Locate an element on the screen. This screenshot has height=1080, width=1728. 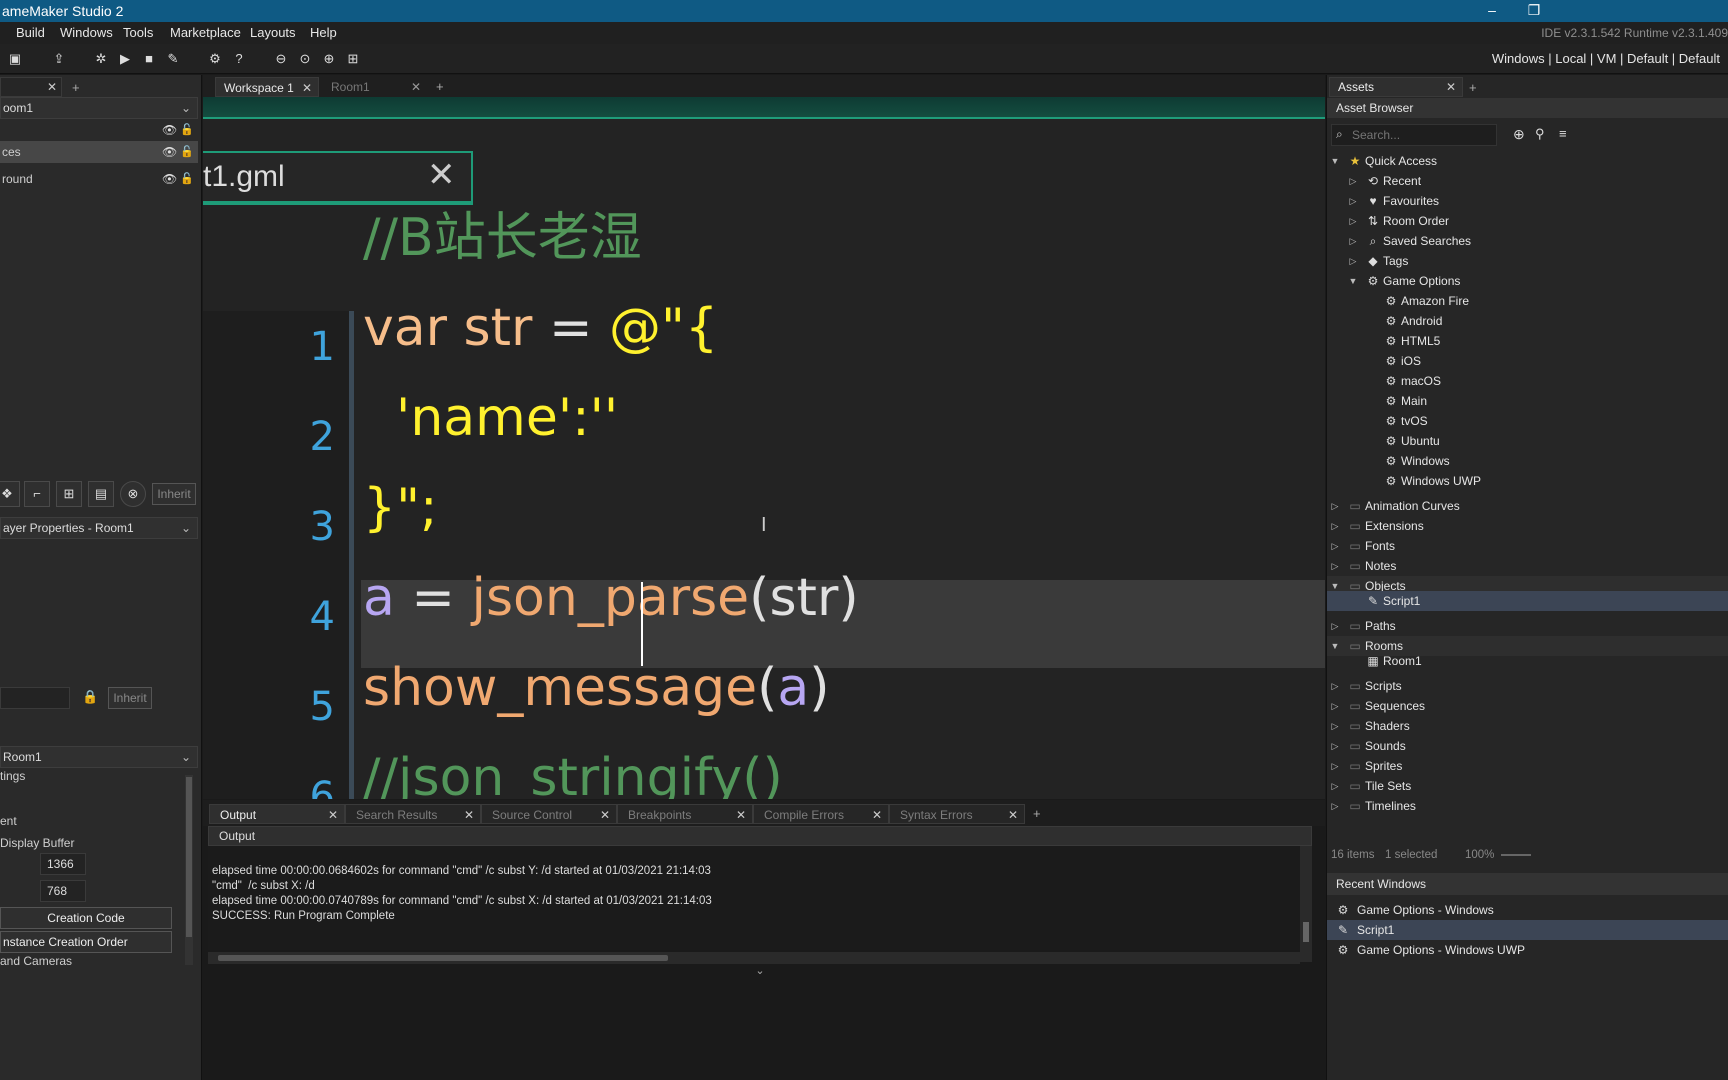
zoom-in-icon: ⊕ is located at coordinates (329, 59).